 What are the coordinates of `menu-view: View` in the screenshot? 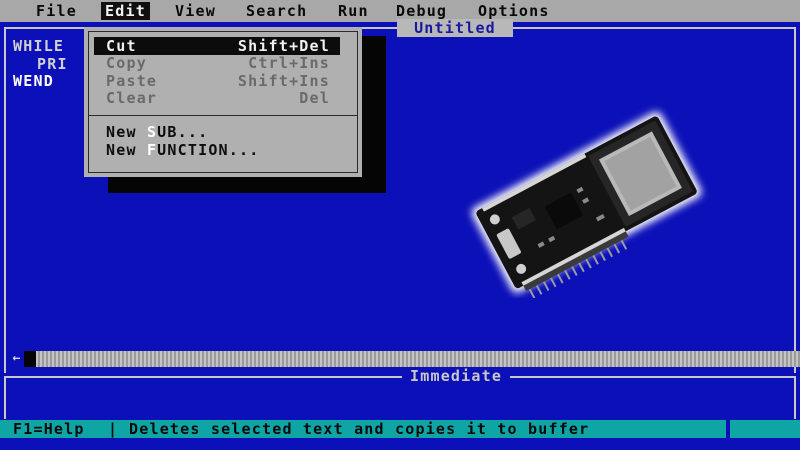 It's located at (195, 11).